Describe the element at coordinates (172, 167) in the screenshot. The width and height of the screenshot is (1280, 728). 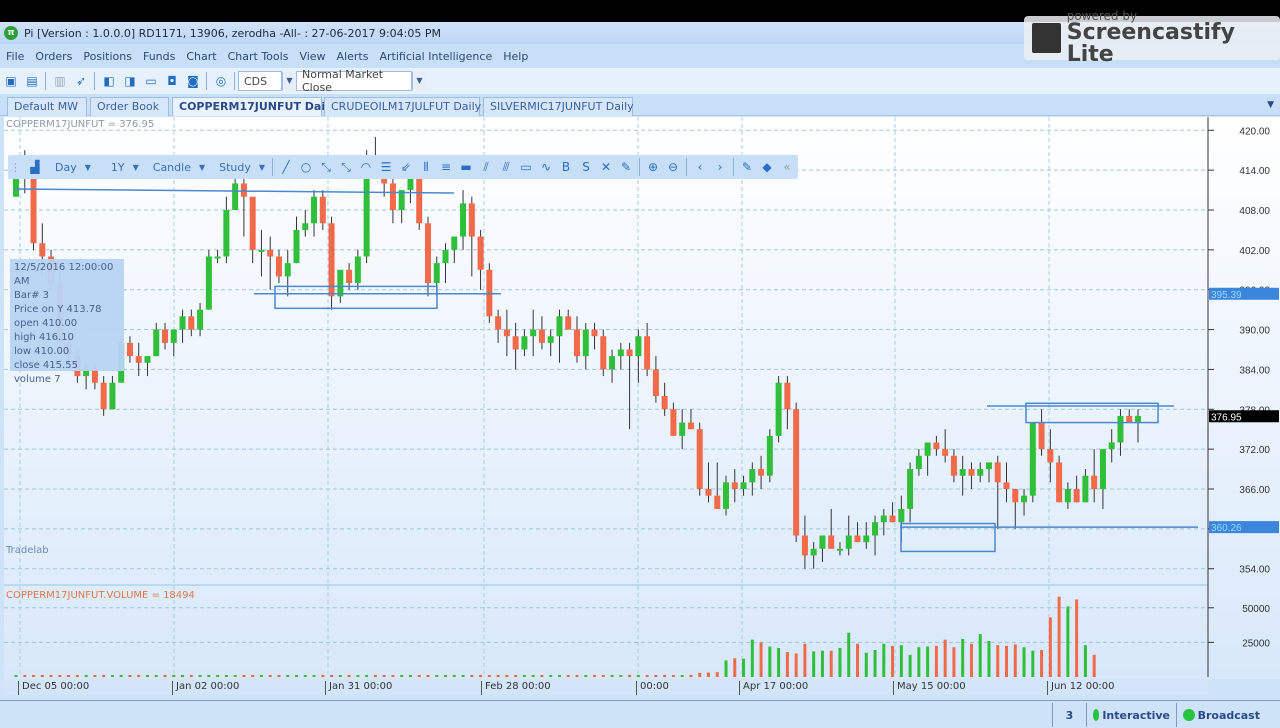
I see `style-select: Candle` at that location.